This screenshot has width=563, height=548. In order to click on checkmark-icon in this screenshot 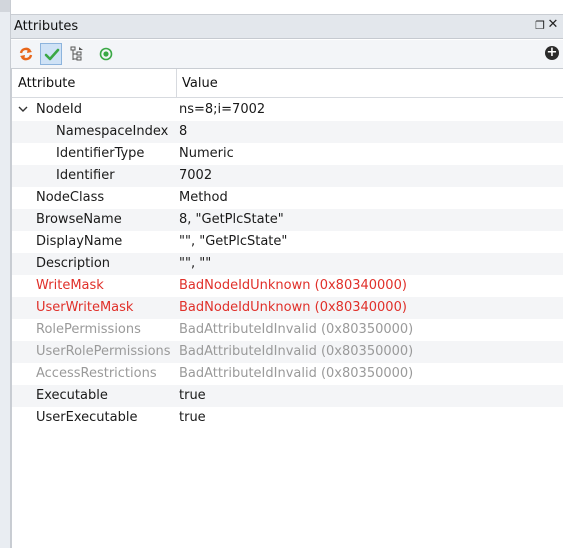, I will do `click(52, 54)`.